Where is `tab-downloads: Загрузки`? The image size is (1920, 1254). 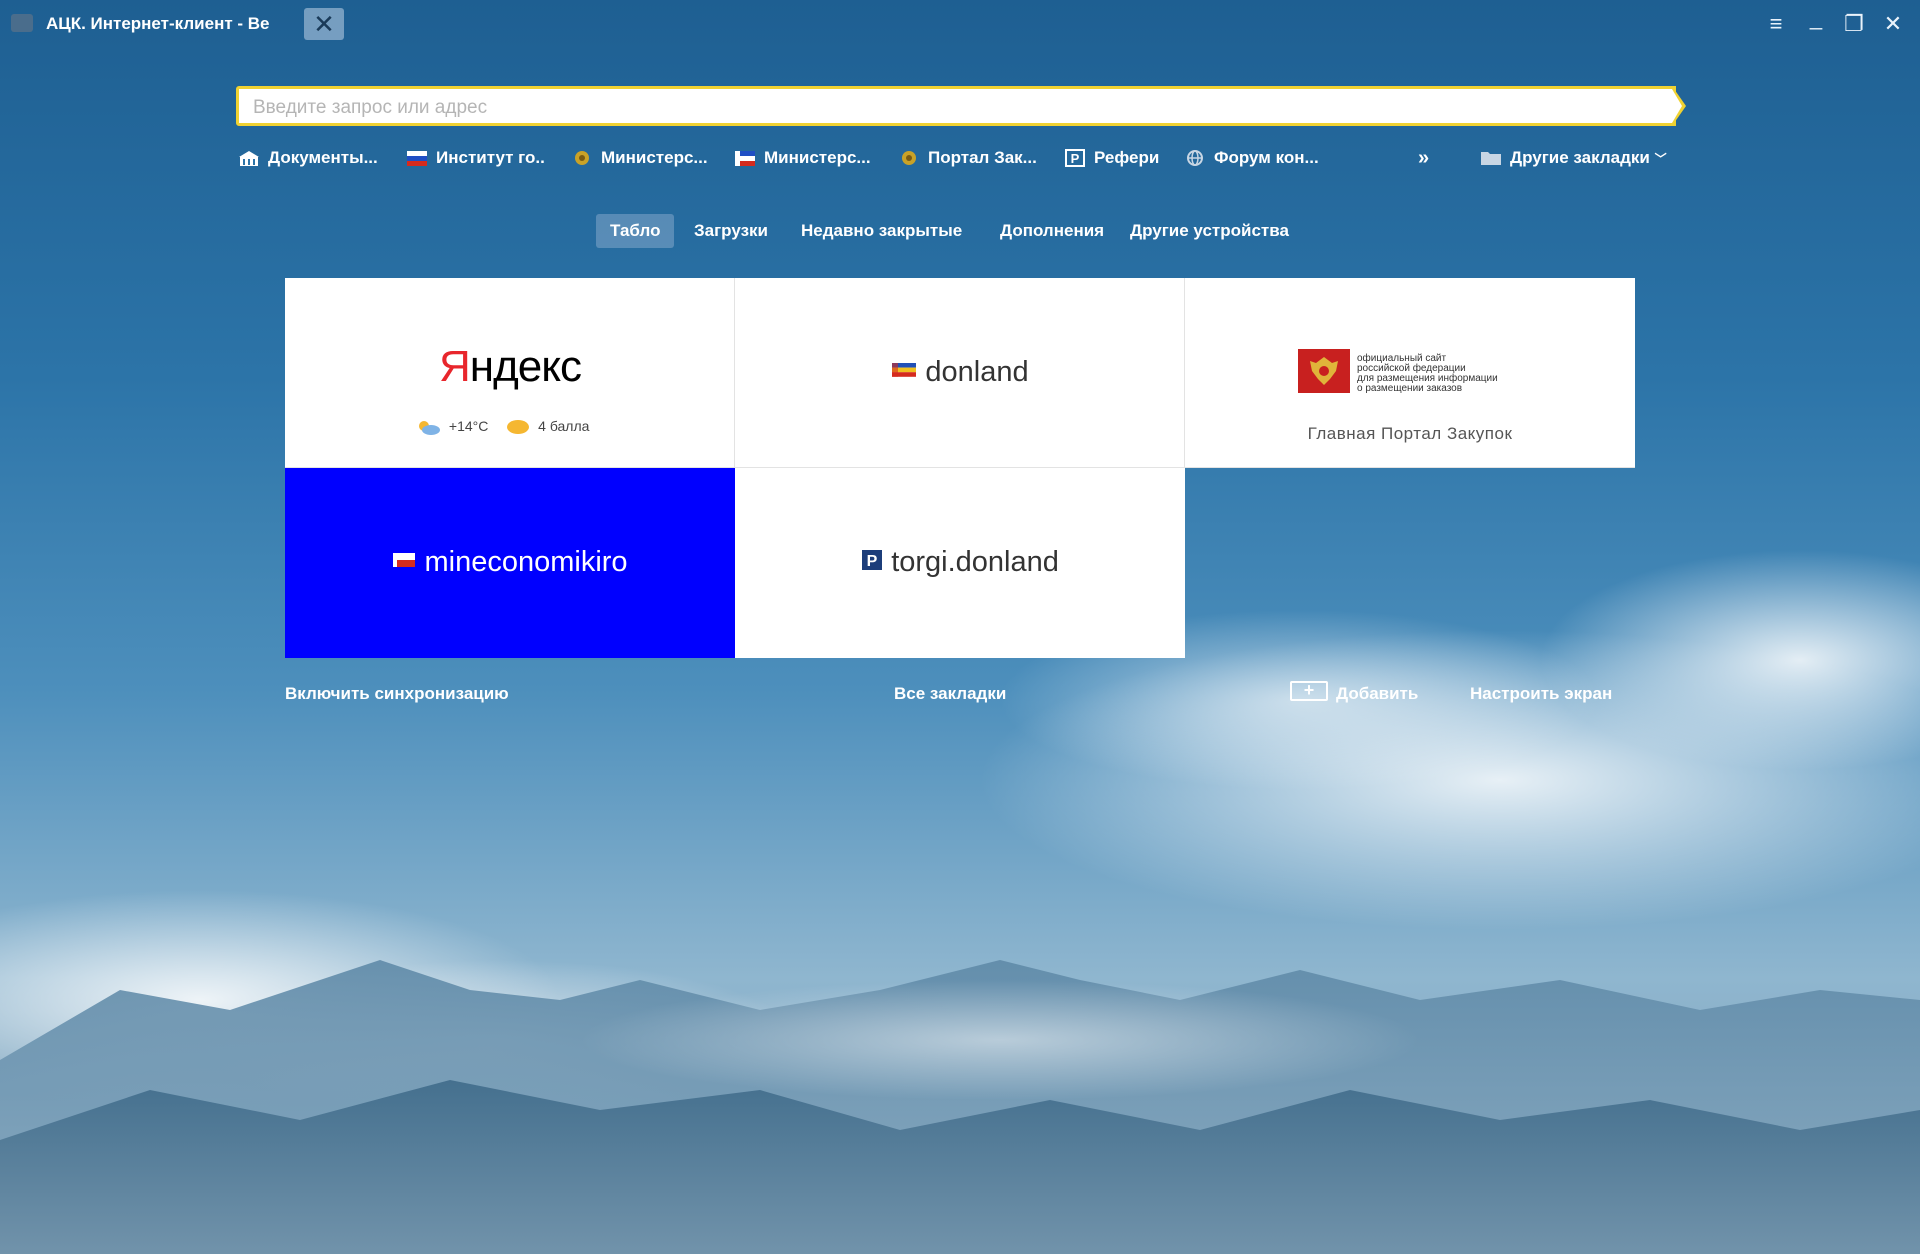
tab-downloads: Загрузки is located at coordinates (731, 231).